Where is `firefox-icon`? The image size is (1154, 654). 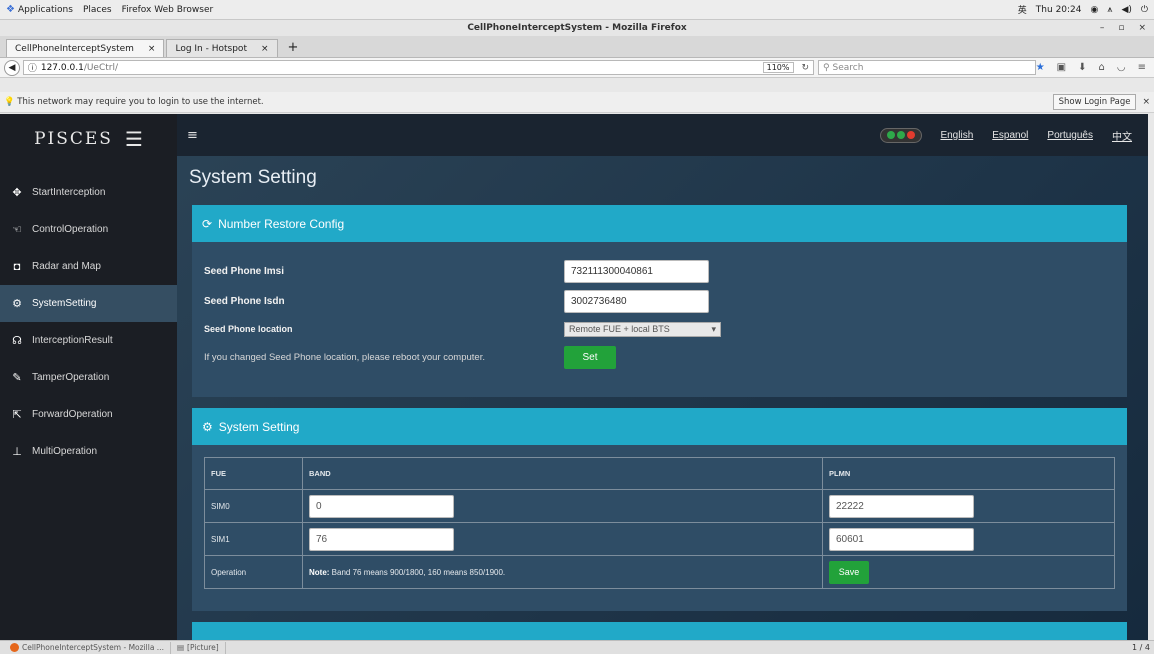 firefox-icon is located at coordinates (14, 647).